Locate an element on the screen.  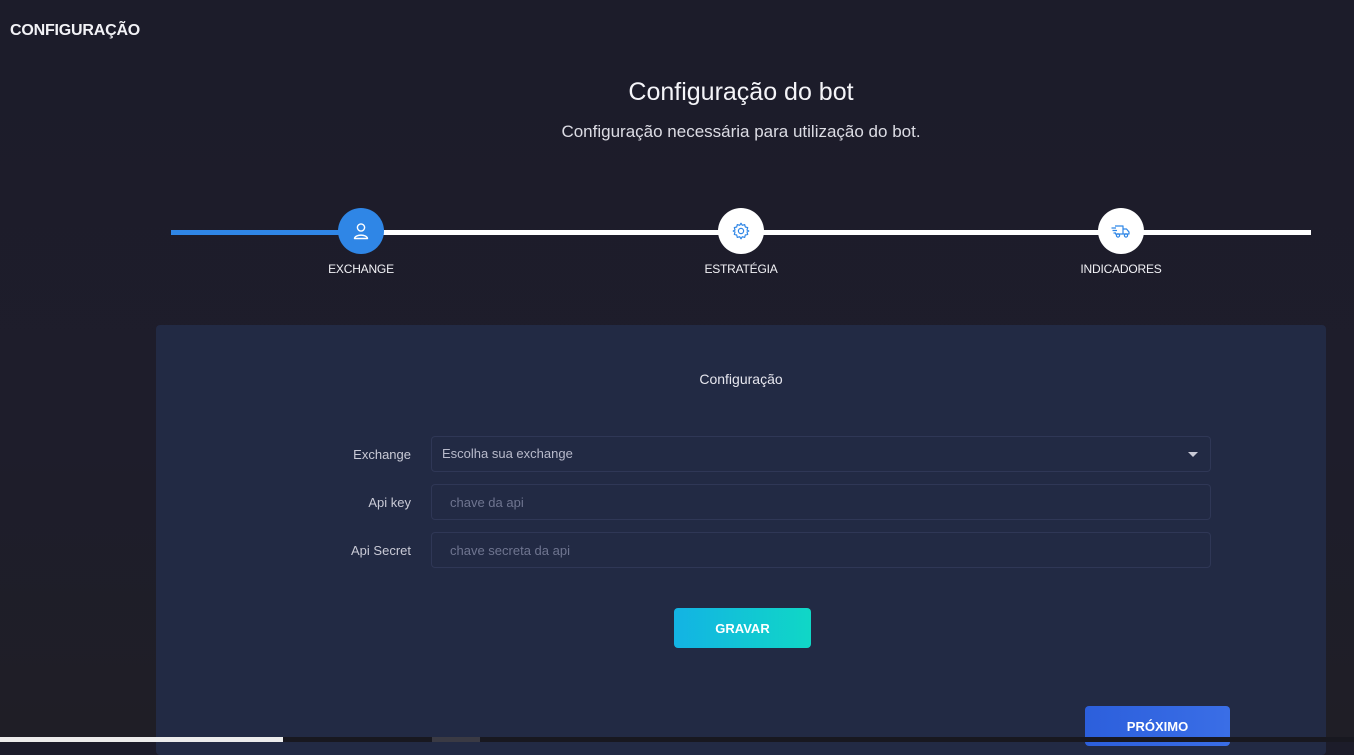
bot-config-title: Configuração do bot is located at coordinates (741, 92).